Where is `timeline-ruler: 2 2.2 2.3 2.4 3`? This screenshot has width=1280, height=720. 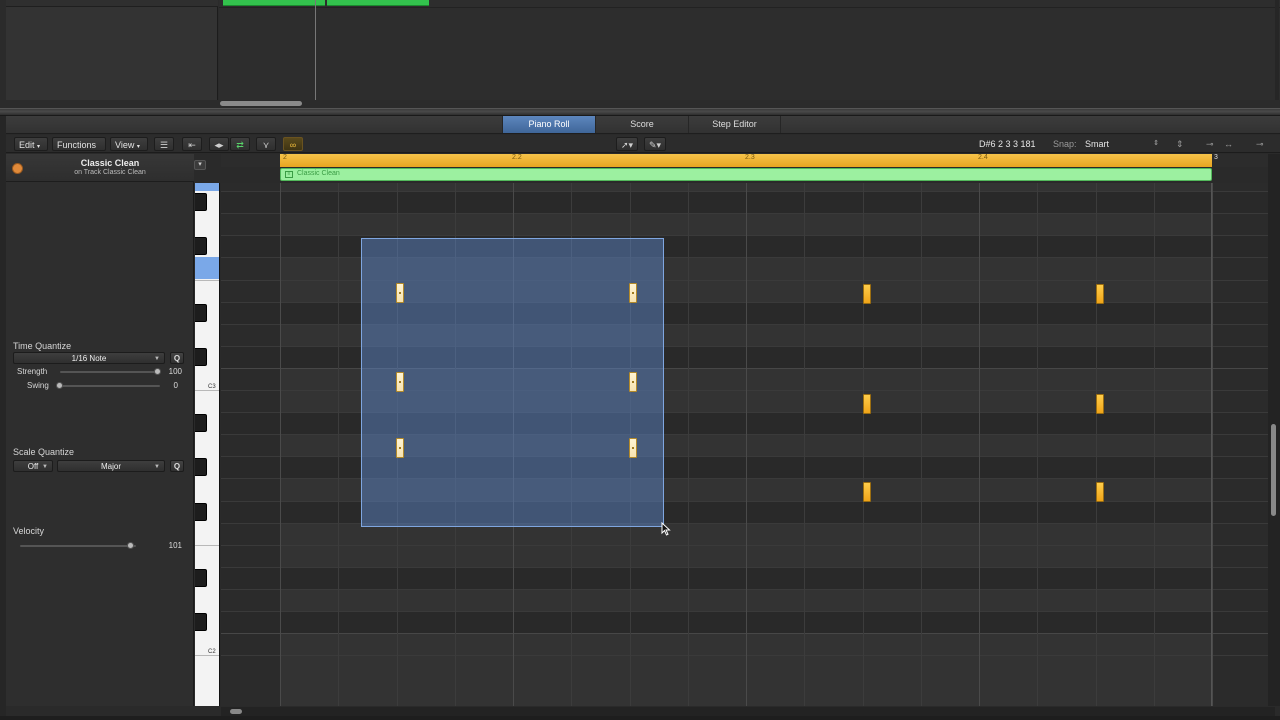 timeline-ruler: 2 2.2 2.3 2.4 3 is located at coordinates (748, 160).